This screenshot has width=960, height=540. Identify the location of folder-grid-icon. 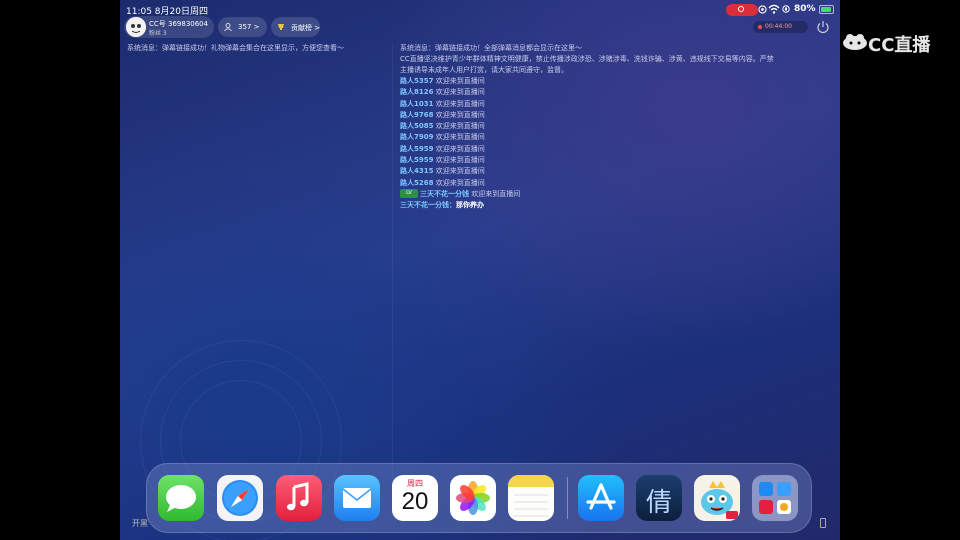
(775, 498).